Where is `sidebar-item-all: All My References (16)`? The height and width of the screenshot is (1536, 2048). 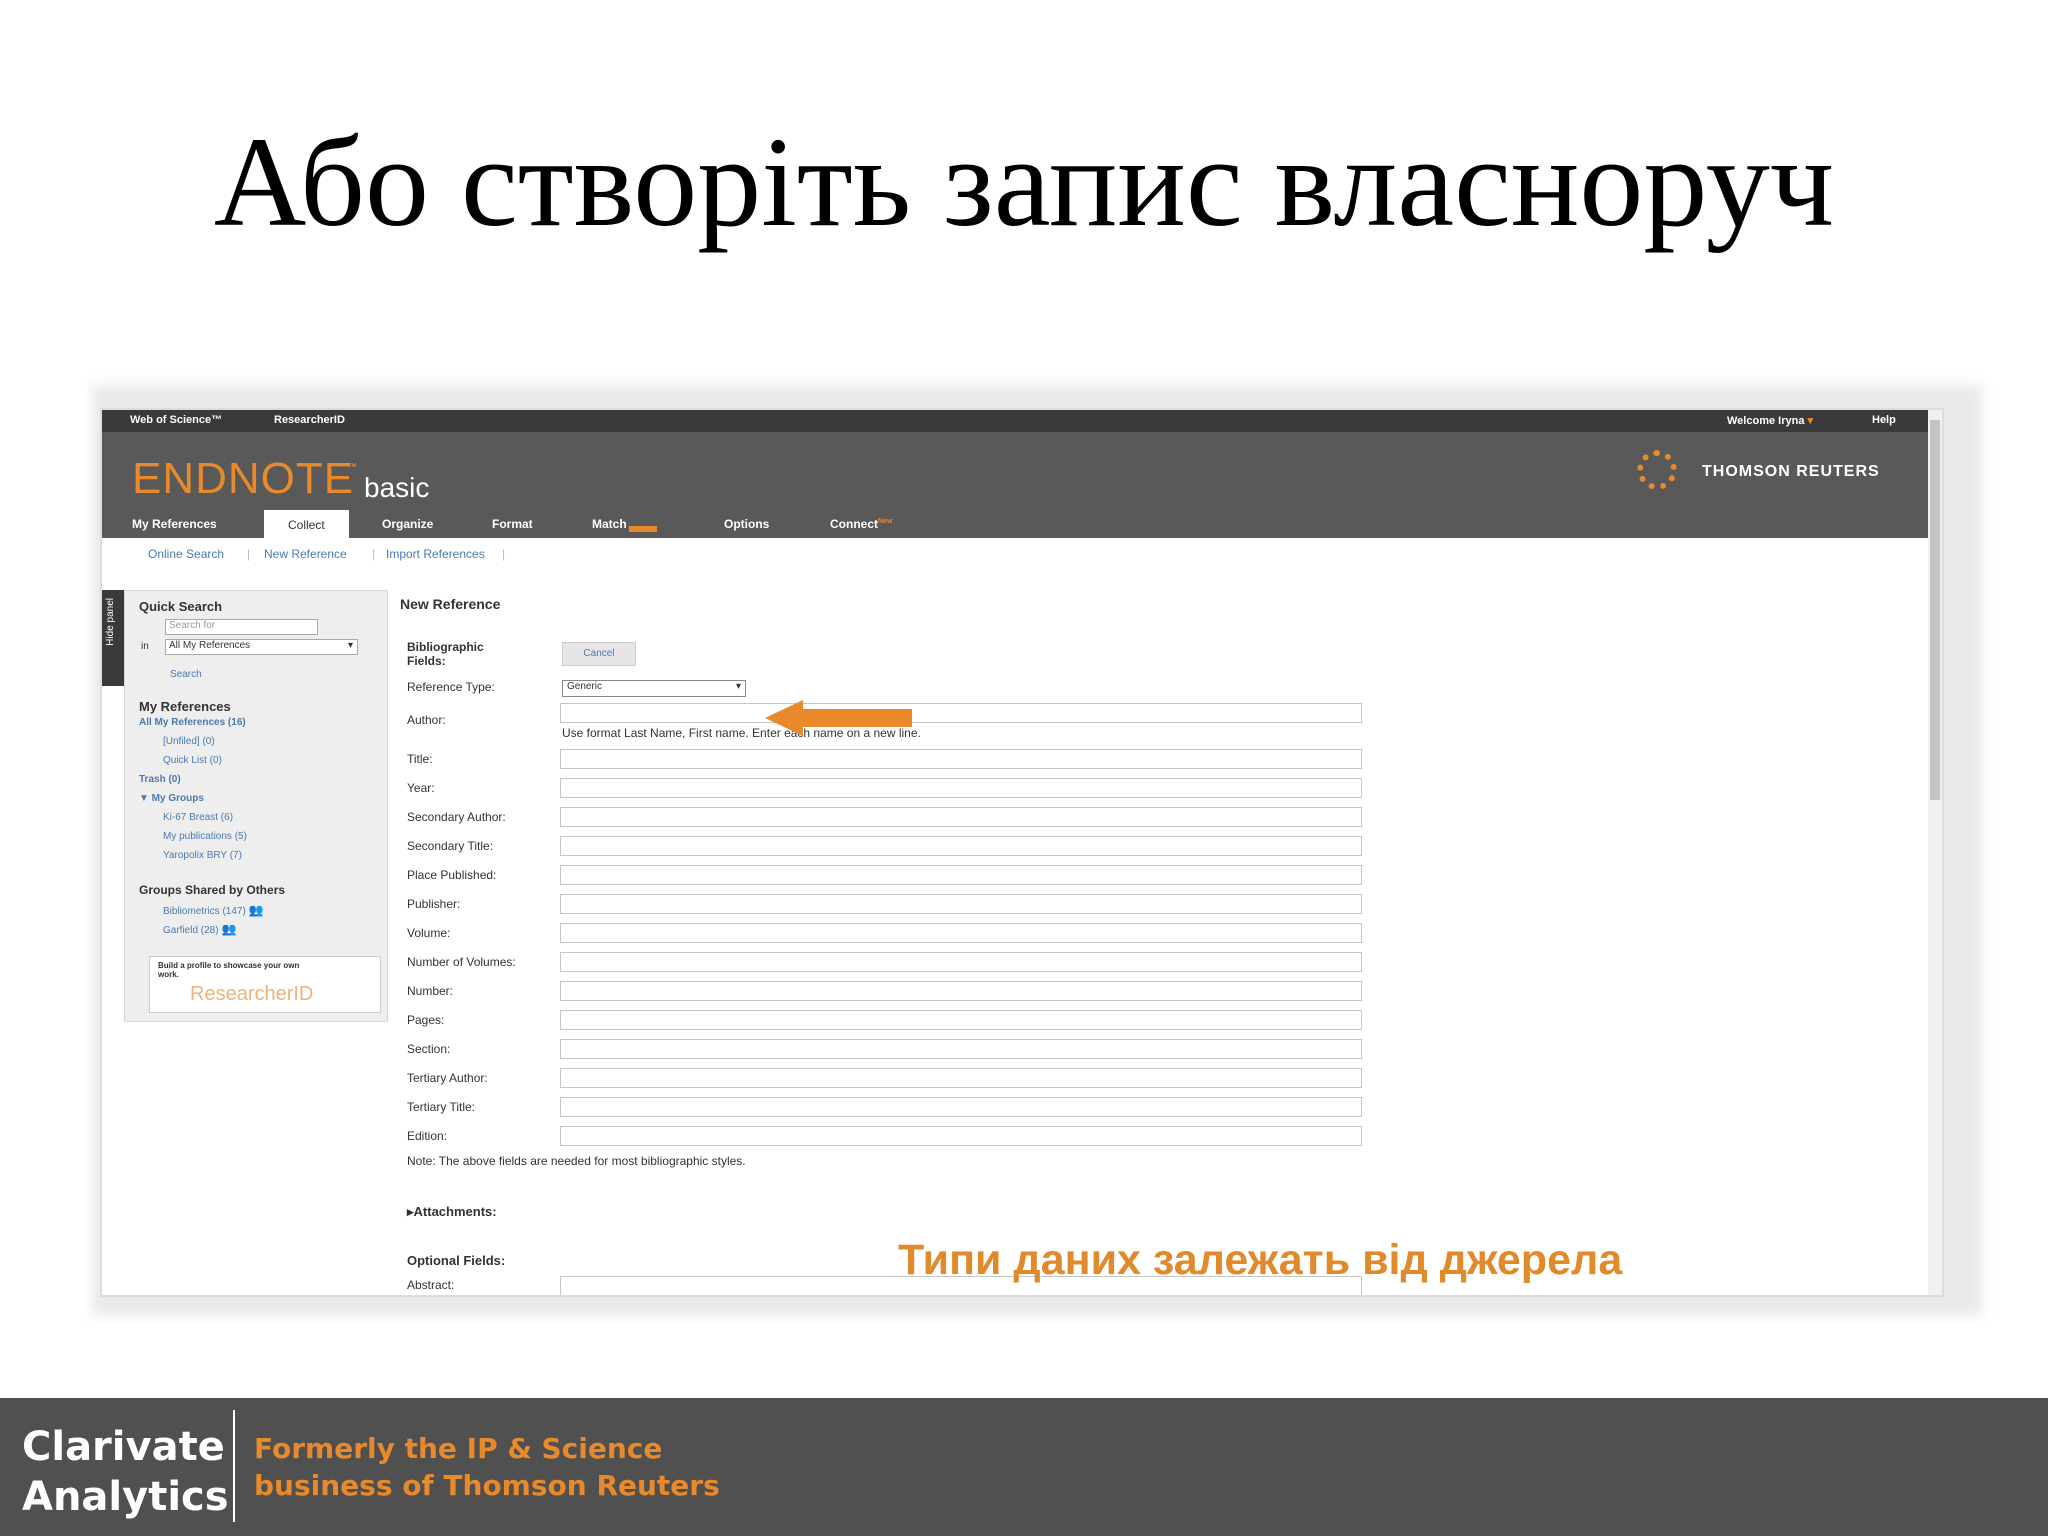 sidebar-item-all: All My References (16) is located at coordinates (192, 722).